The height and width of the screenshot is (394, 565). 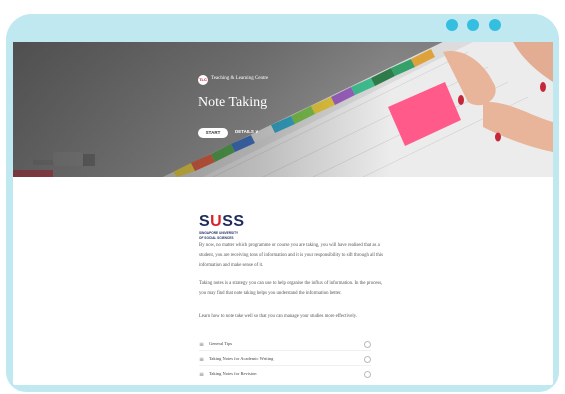 I want to click on suss-letter-s: S, so click(x=205, y=221).